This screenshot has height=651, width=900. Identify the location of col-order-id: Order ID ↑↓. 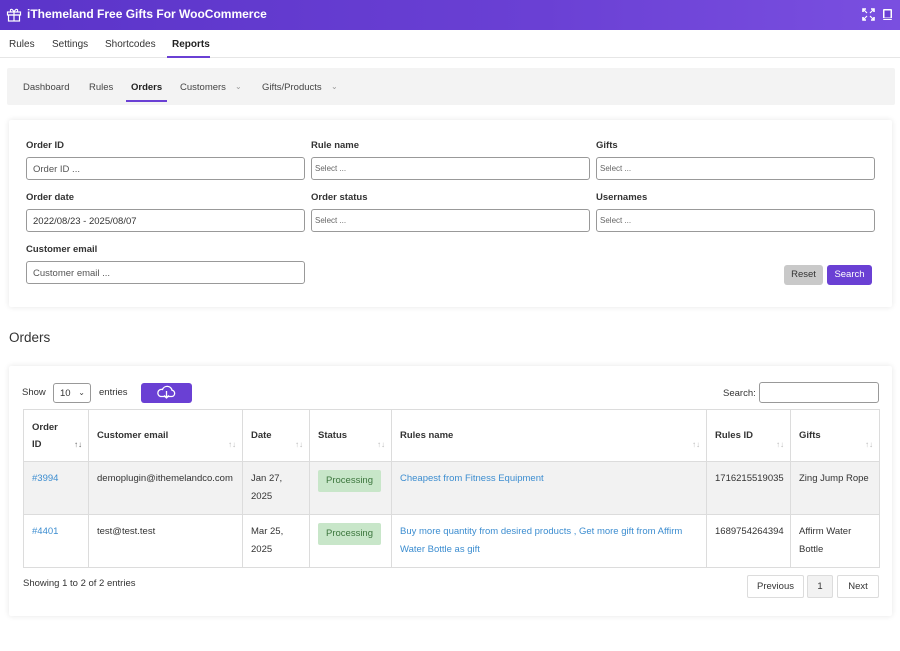
(56, 435).